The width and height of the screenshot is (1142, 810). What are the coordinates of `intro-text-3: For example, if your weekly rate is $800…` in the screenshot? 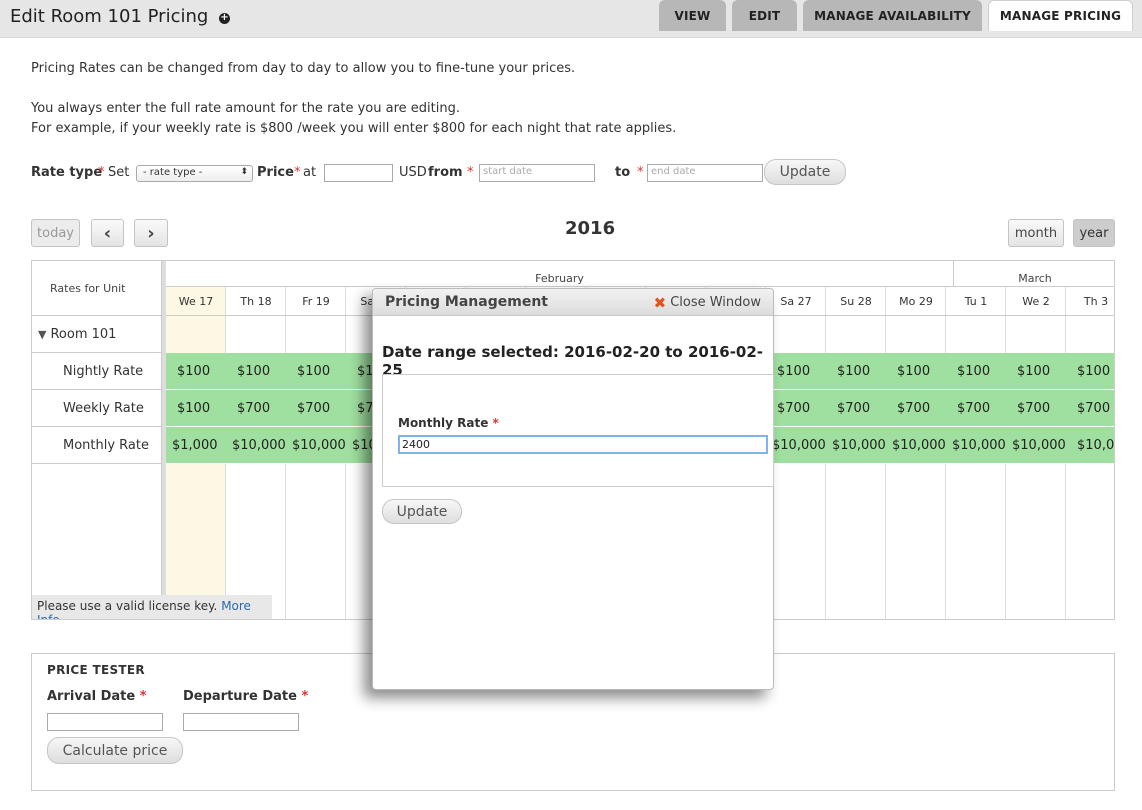 It's located at (354, 128).